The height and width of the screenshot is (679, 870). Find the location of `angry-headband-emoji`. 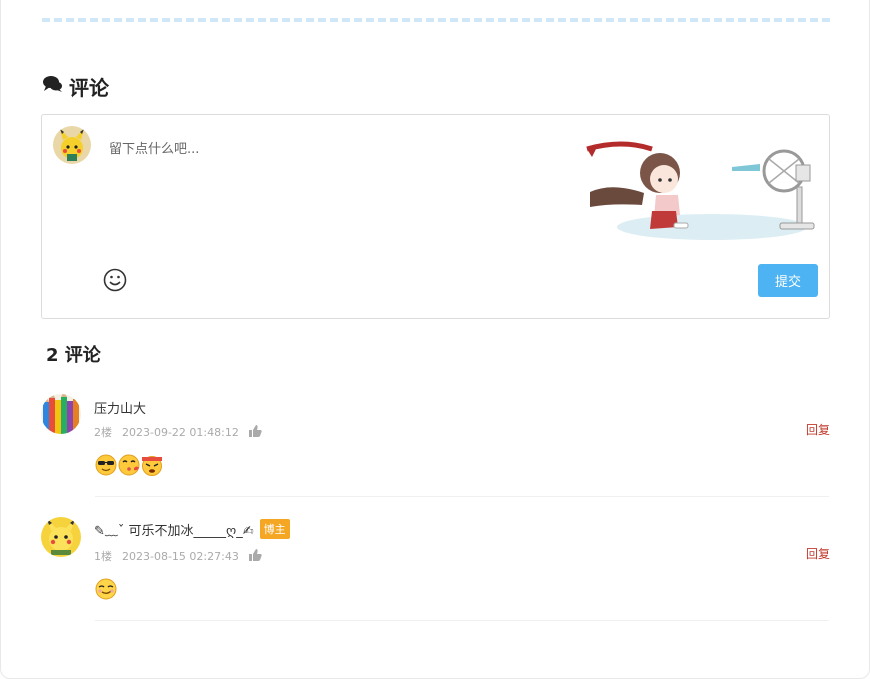

angry-headband-emoji is located at coordinates (152, 466).